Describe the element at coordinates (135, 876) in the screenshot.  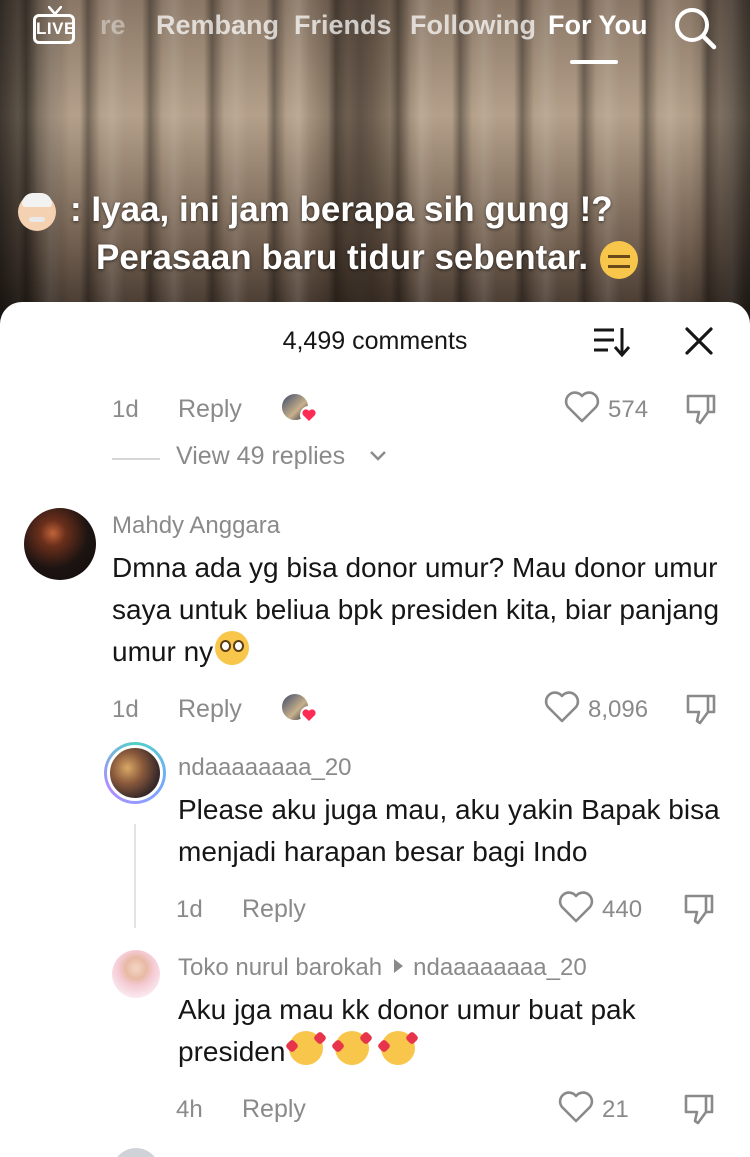
I see `thread-line` at that location.